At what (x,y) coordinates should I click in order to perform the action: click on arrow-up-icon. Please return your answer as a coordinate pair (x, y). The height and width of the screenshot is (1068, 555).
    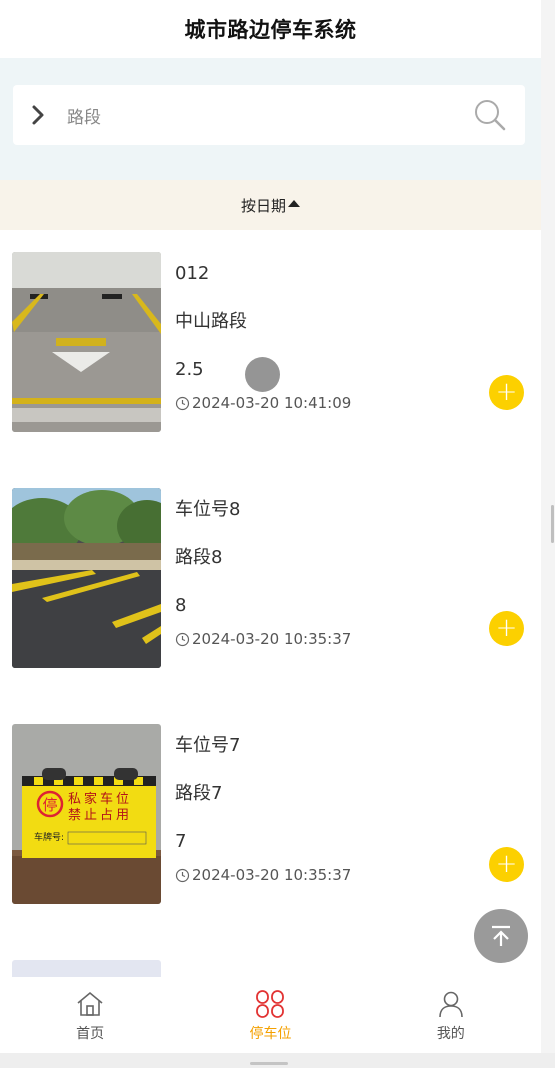
    Looking at the image, I should click on (501, 935).